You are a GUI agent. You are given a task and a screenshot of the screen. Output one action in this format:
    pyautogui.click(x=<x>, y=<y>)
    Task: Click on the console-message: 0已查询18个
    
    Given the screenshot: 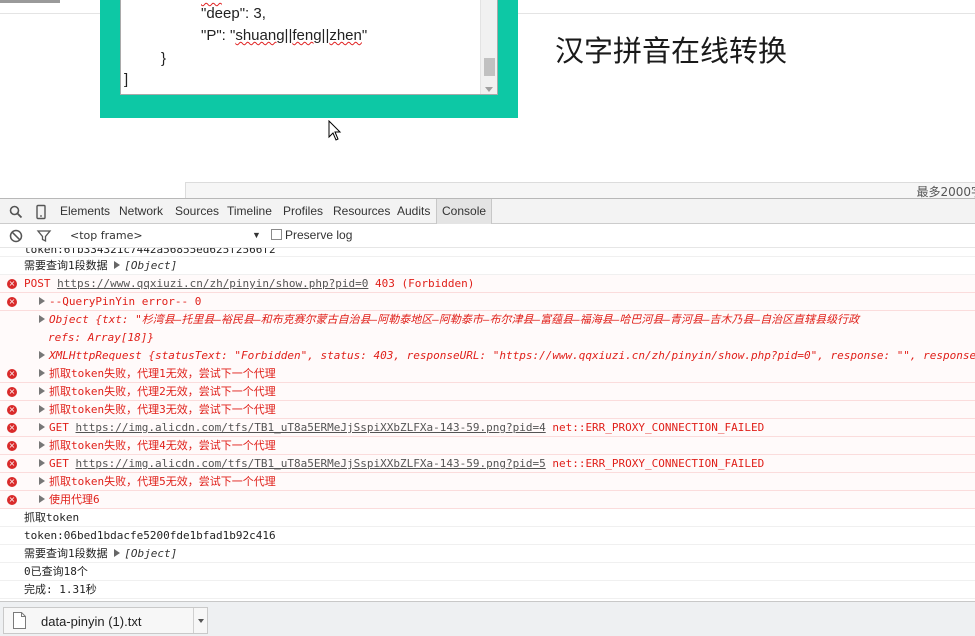 What is the action you would take?
    pyautogui.click(x=56, y=571)
    